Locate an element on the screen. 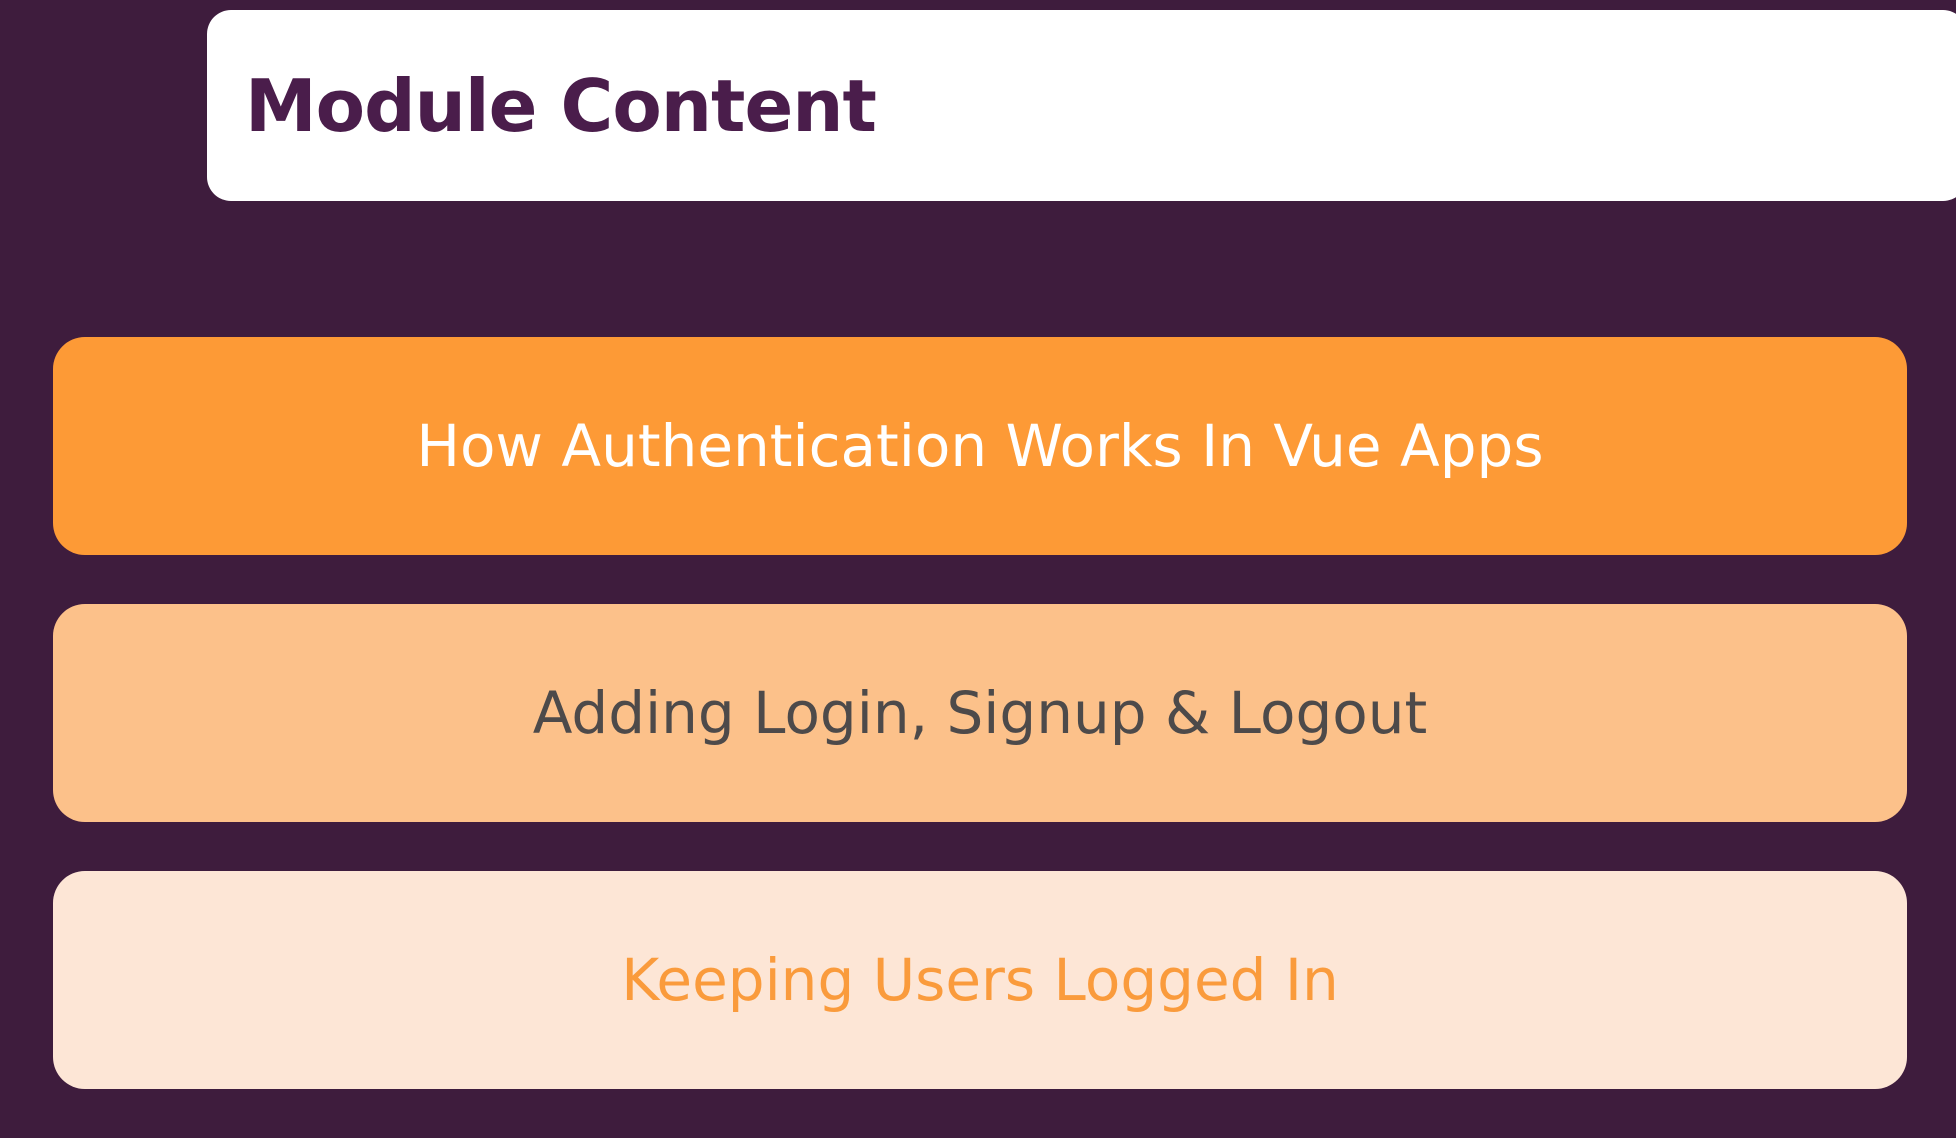 The width and height of the screenshot is (1956, 1138). module-item-label: How Authentication Works In Vue Apps is located at coordinates (980, 446).